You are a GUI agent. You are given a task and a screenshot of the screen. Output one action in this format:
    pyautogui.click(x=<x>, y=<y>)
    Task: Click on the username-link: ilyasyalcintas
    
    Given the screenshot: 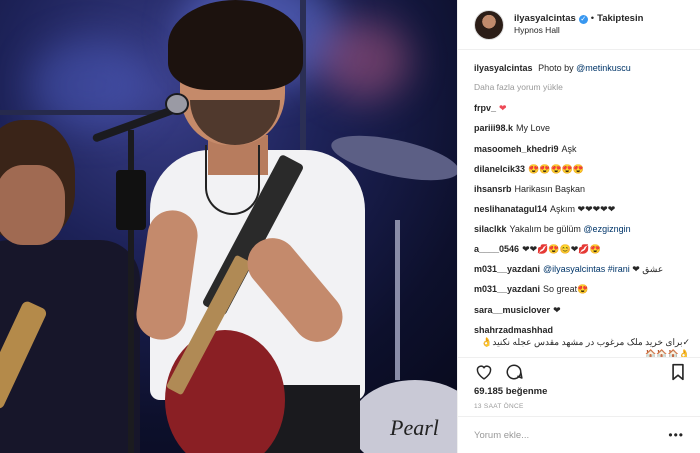 What is the action you would take?
    pyautogui.click(x=545, y=19)
    